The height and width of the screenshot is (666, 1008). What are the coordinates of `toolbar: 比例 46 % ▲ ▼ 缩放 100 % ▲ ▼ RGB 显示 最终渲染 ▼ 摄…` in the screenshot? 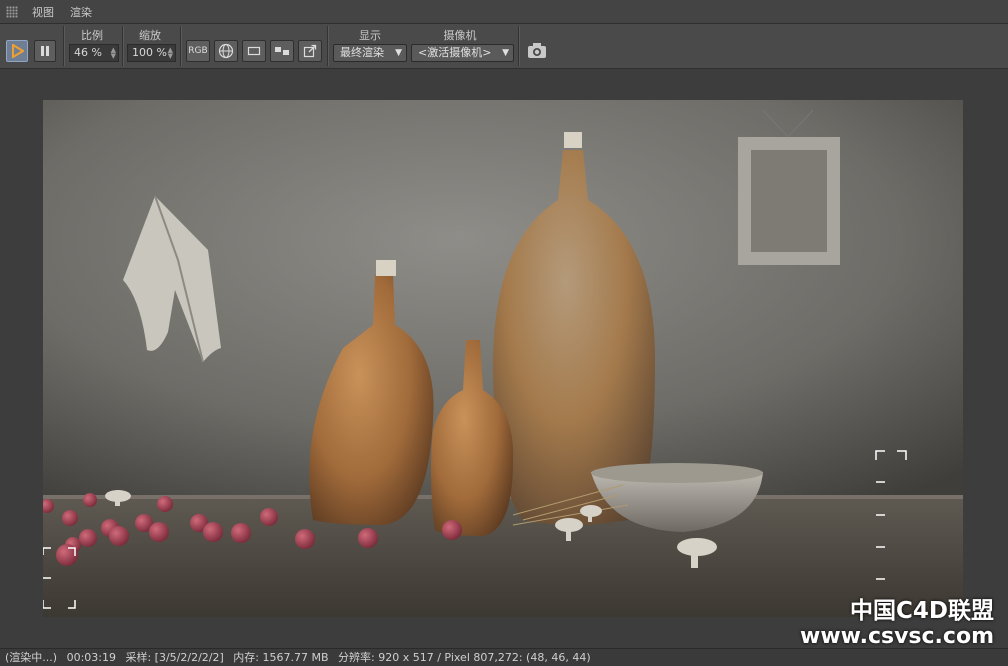 It's located at (504, 46).